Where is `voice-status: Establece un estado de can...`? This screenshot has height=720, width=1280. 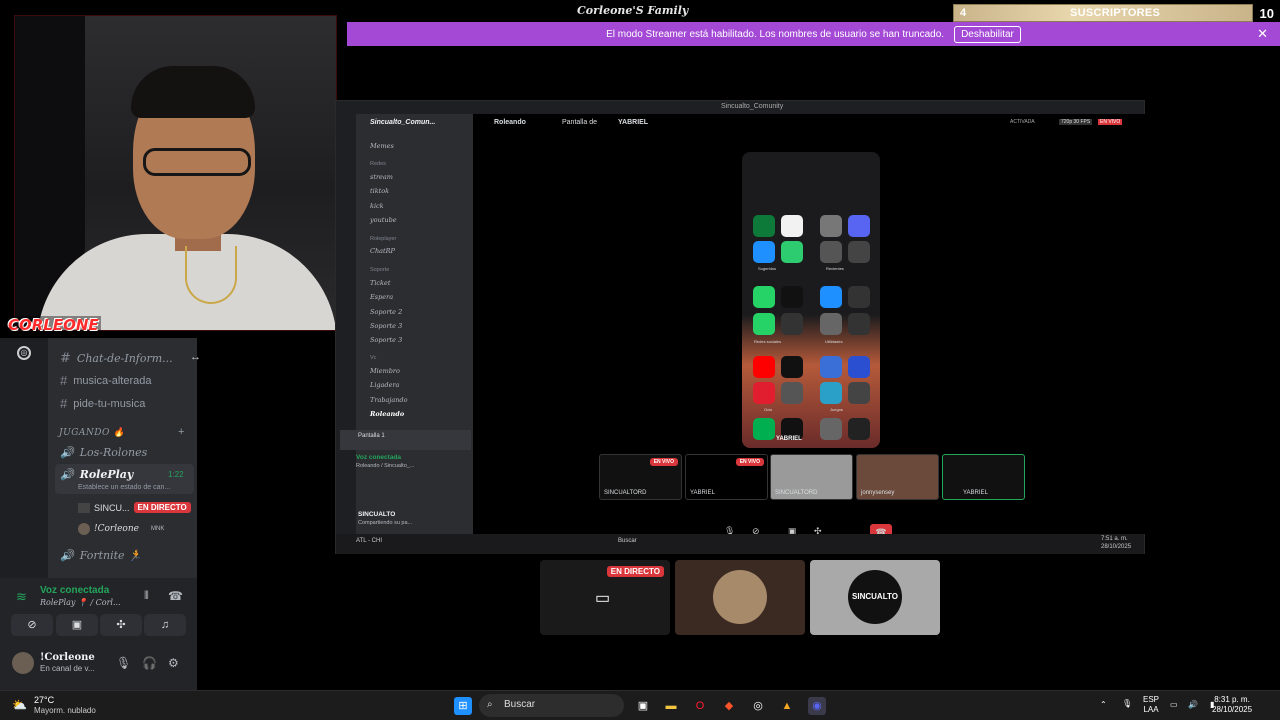
voice-status: Establece un estado de can... is located at coordinates (124, 487).